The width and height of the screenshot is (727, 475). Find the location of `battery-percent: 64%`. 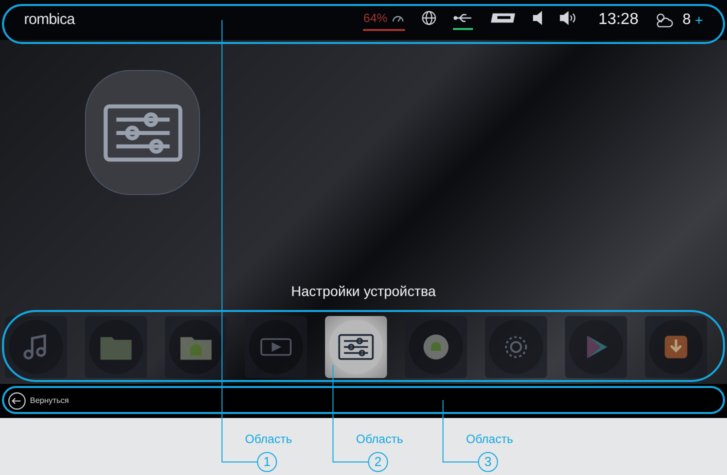

battery-percent: 64% is located at coordinates (375, 18).